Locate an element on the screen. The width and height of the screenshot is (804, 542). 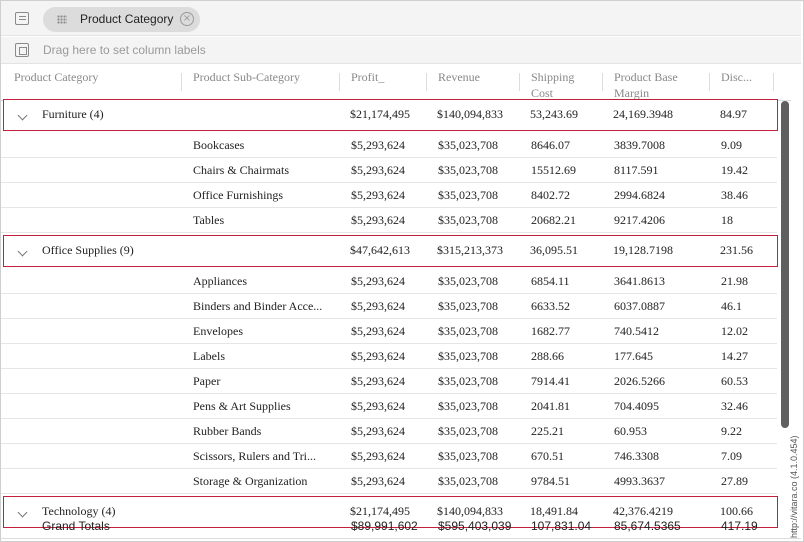
column-header-label: Profit_ is located at coordinates (368, 77).